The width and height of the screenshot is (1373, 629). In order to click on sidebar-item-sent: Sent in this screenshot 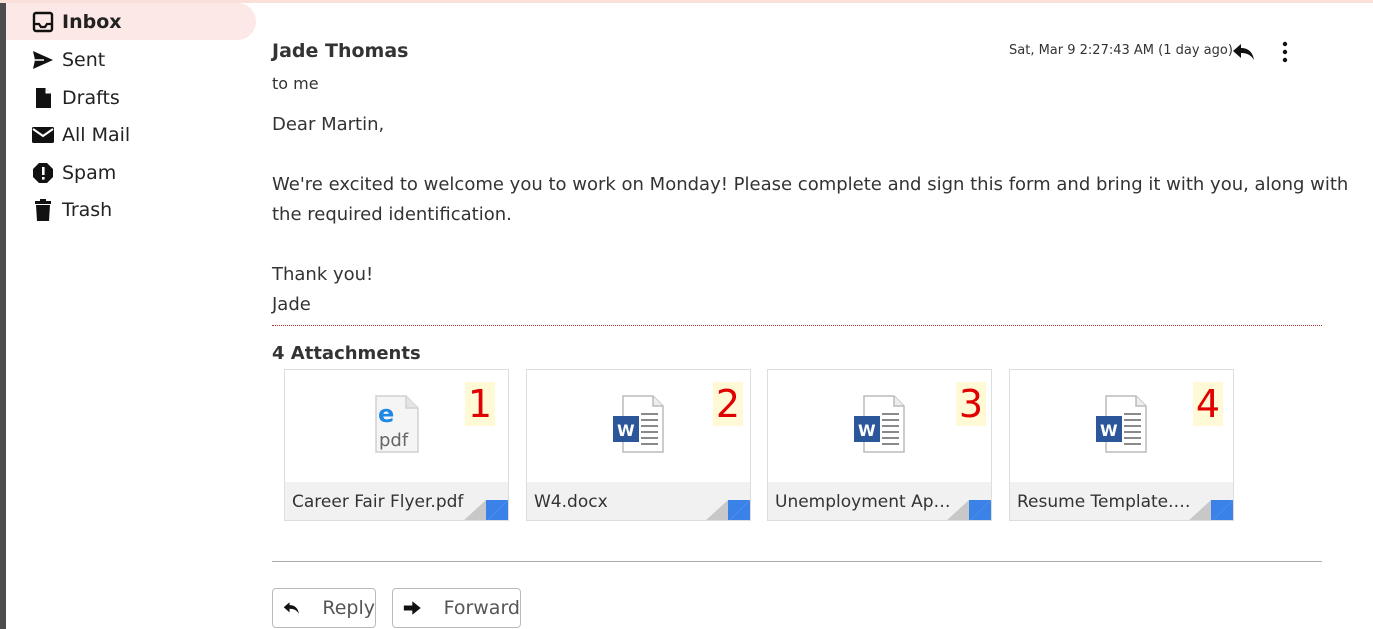, I will do `click(131, 59)`.